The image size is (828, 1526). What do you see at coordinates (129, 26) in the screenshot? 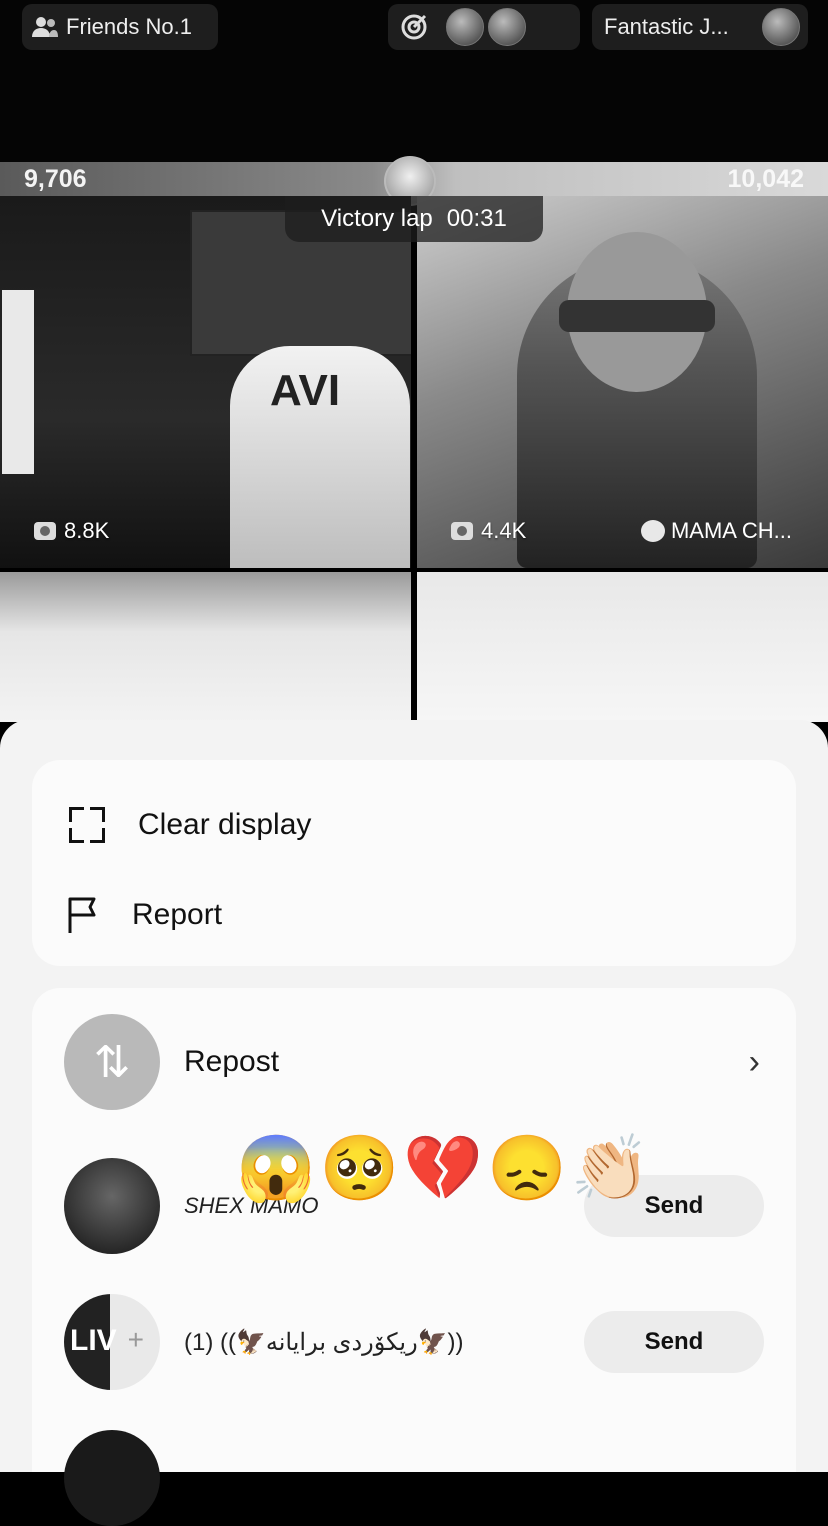
I see `friends-label: Friends No.1` at bounding box center [129, 26].